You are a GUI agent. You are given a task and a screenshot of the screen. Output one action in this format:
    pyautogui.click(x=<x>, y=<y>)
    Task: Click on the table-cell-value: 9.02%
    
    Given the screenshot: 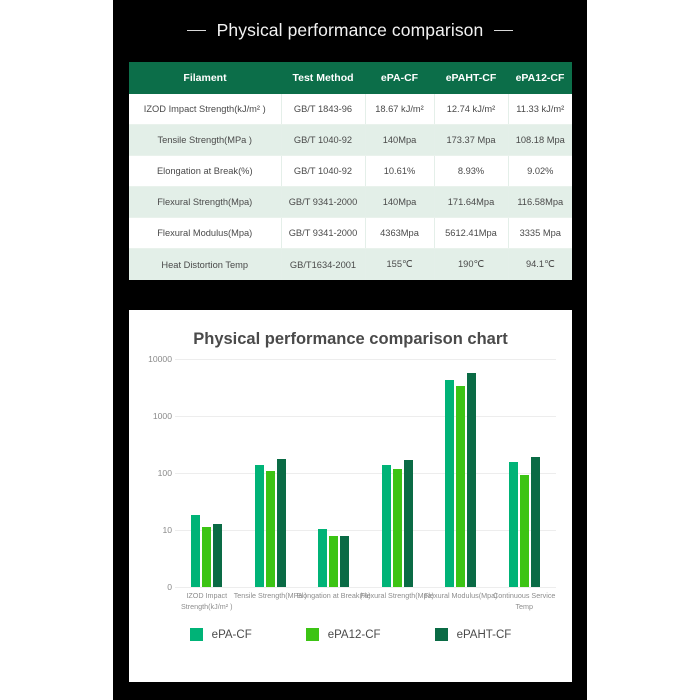 What is the action you would take?
    pyautogui.click(x=540, y=171)
    